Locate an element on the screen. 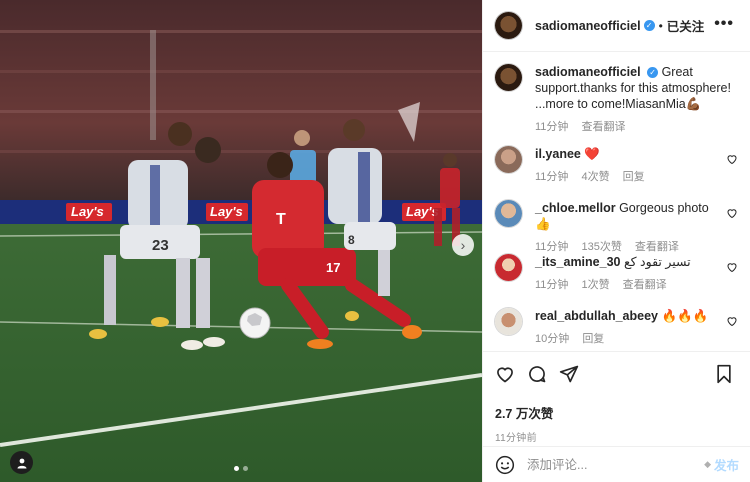 The width and height of the screenshot is (750, 482). comment-item: il.yanee ❤️ 11分钟 4次赞 回复 is located at coordinates (616, 165).